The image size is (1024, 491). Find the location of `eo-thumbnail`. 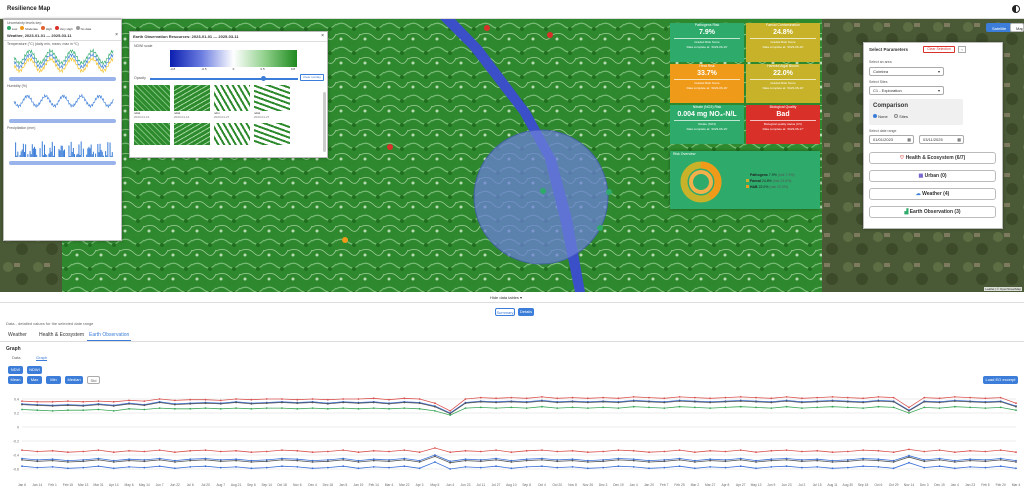

eo-thumbnail is located at coordinates (152, 134).